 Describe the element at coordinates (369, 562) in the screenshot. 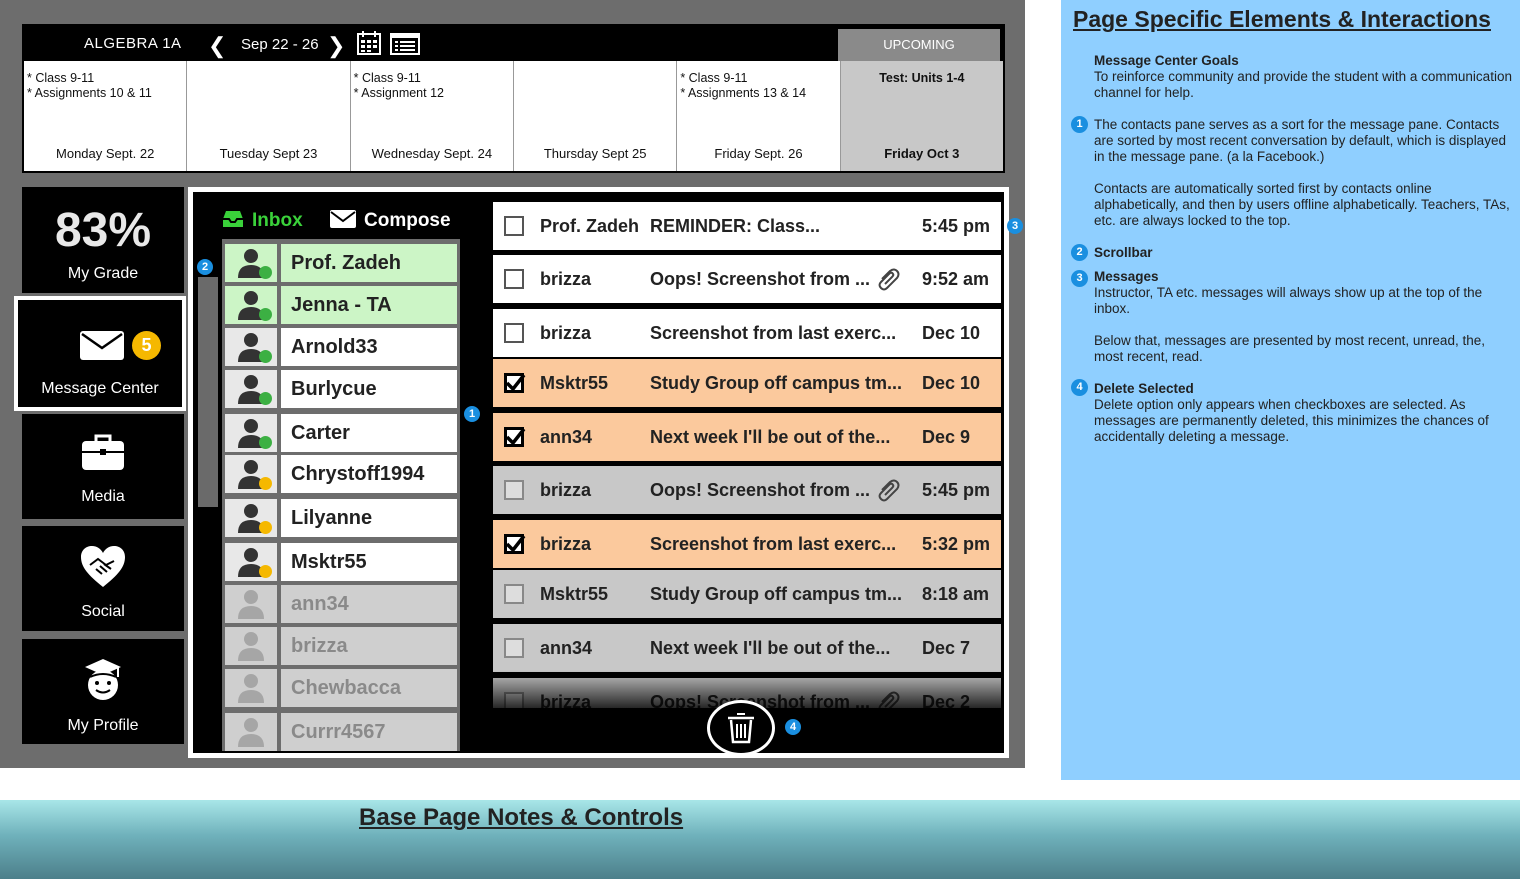

I see `contact-name: Msktr55` at that location.